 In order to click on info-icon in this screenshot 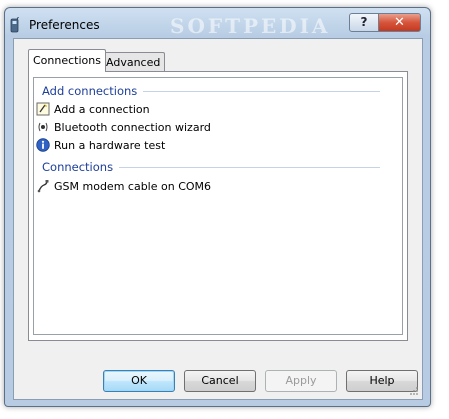, I will do `click(43, 145)`.